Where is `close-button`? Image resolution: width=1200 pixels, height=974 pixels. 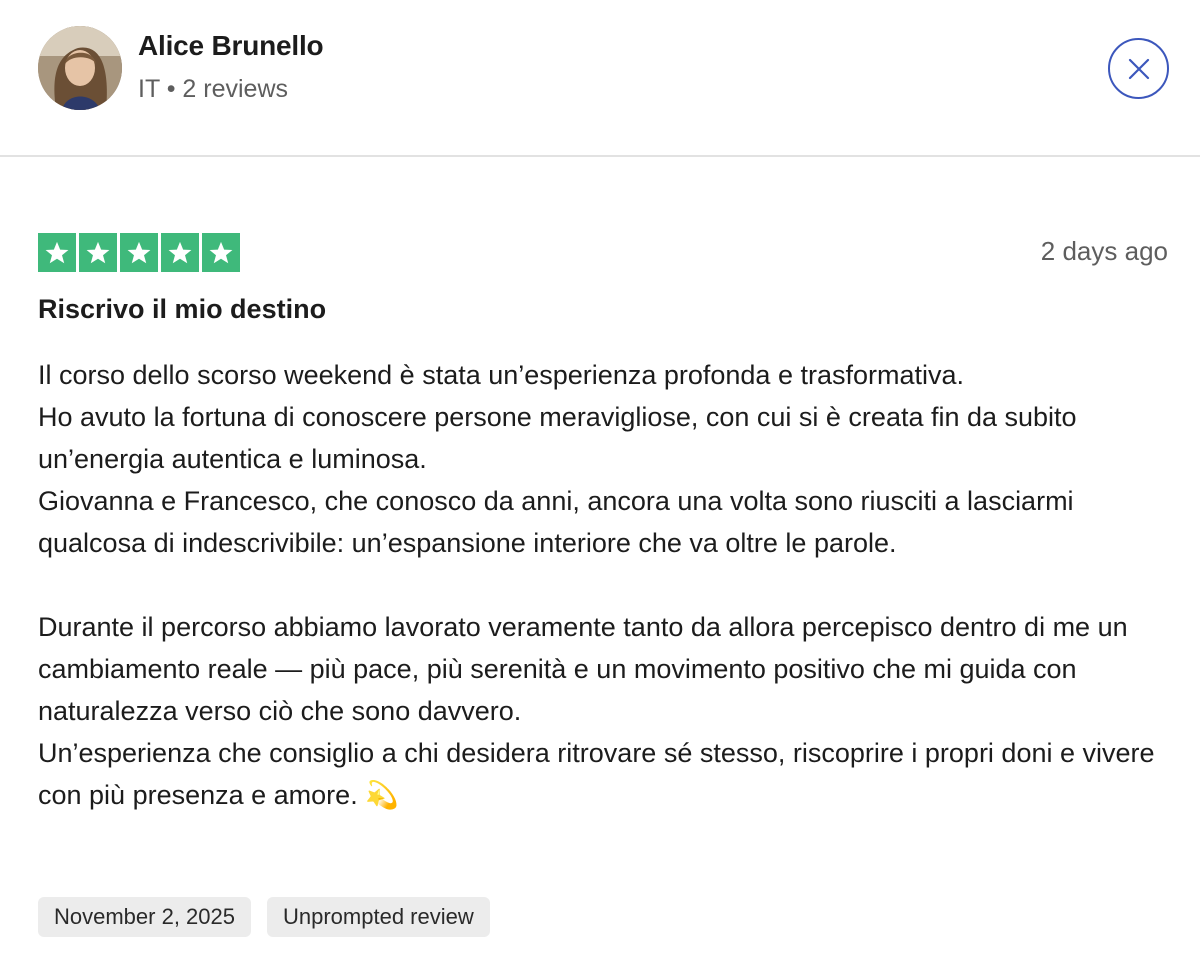
close-button is located at coordinates (1138, 68).